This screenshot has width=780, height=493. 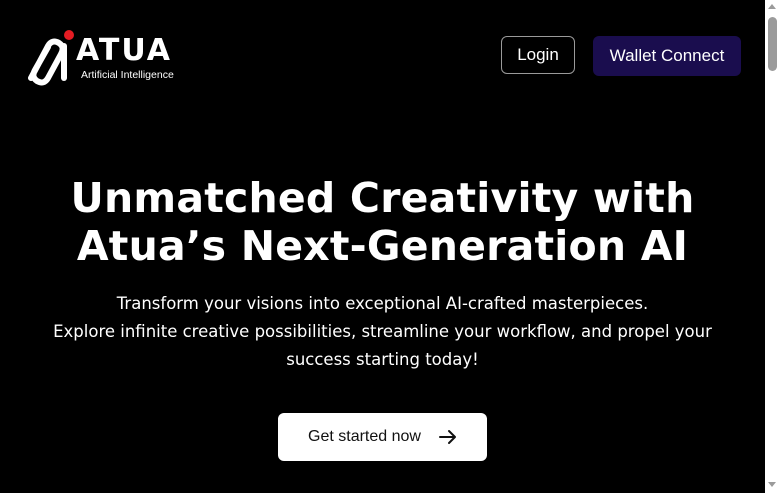 I want to click on scroll-down-arrow-icon, so click(x=772, y=484).